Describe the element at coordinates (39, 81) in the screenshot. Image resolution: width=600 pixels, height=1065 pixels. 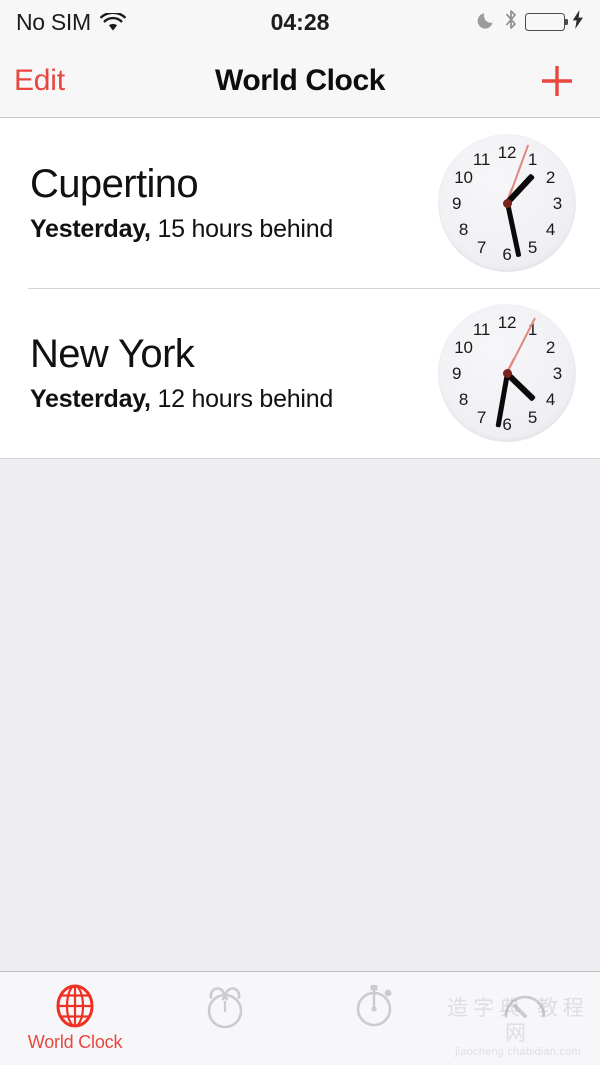
I see `edit-button: Edit` at that location.